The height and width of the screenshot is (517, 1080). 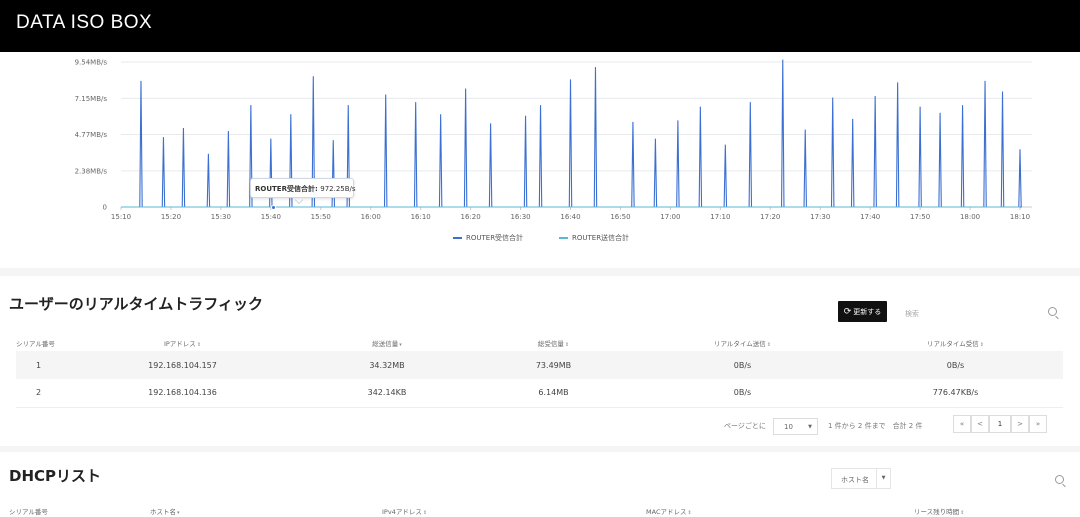 I want to click on dhcp-section-title: DHCPリスト, so click(x=55, y=476).